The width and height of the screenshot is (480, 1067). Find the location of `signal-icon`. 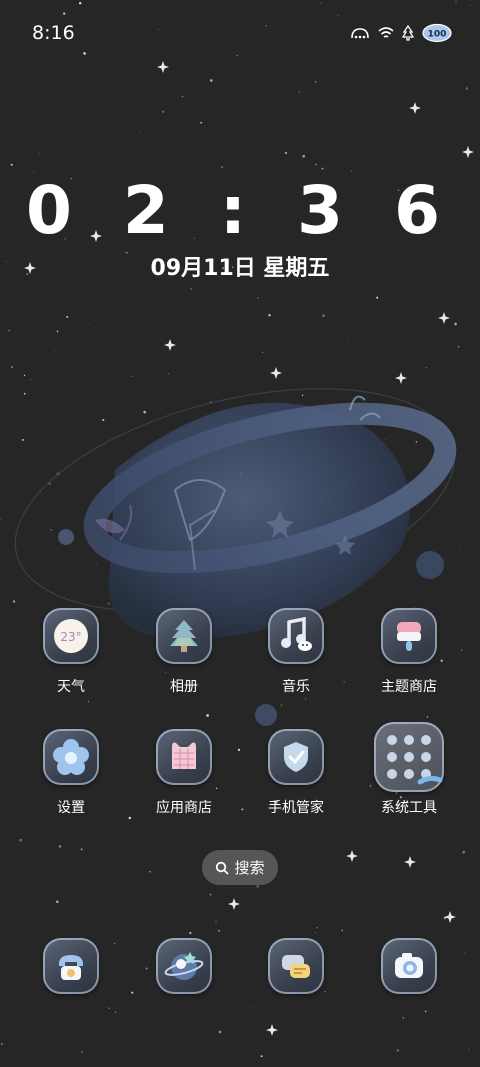

signal-icon is located at coordinates (408, 33).